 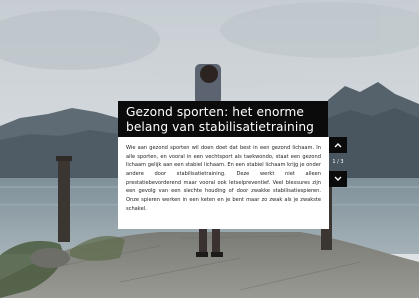 I want to click on next-slide-button, so click(x=338, y=179).